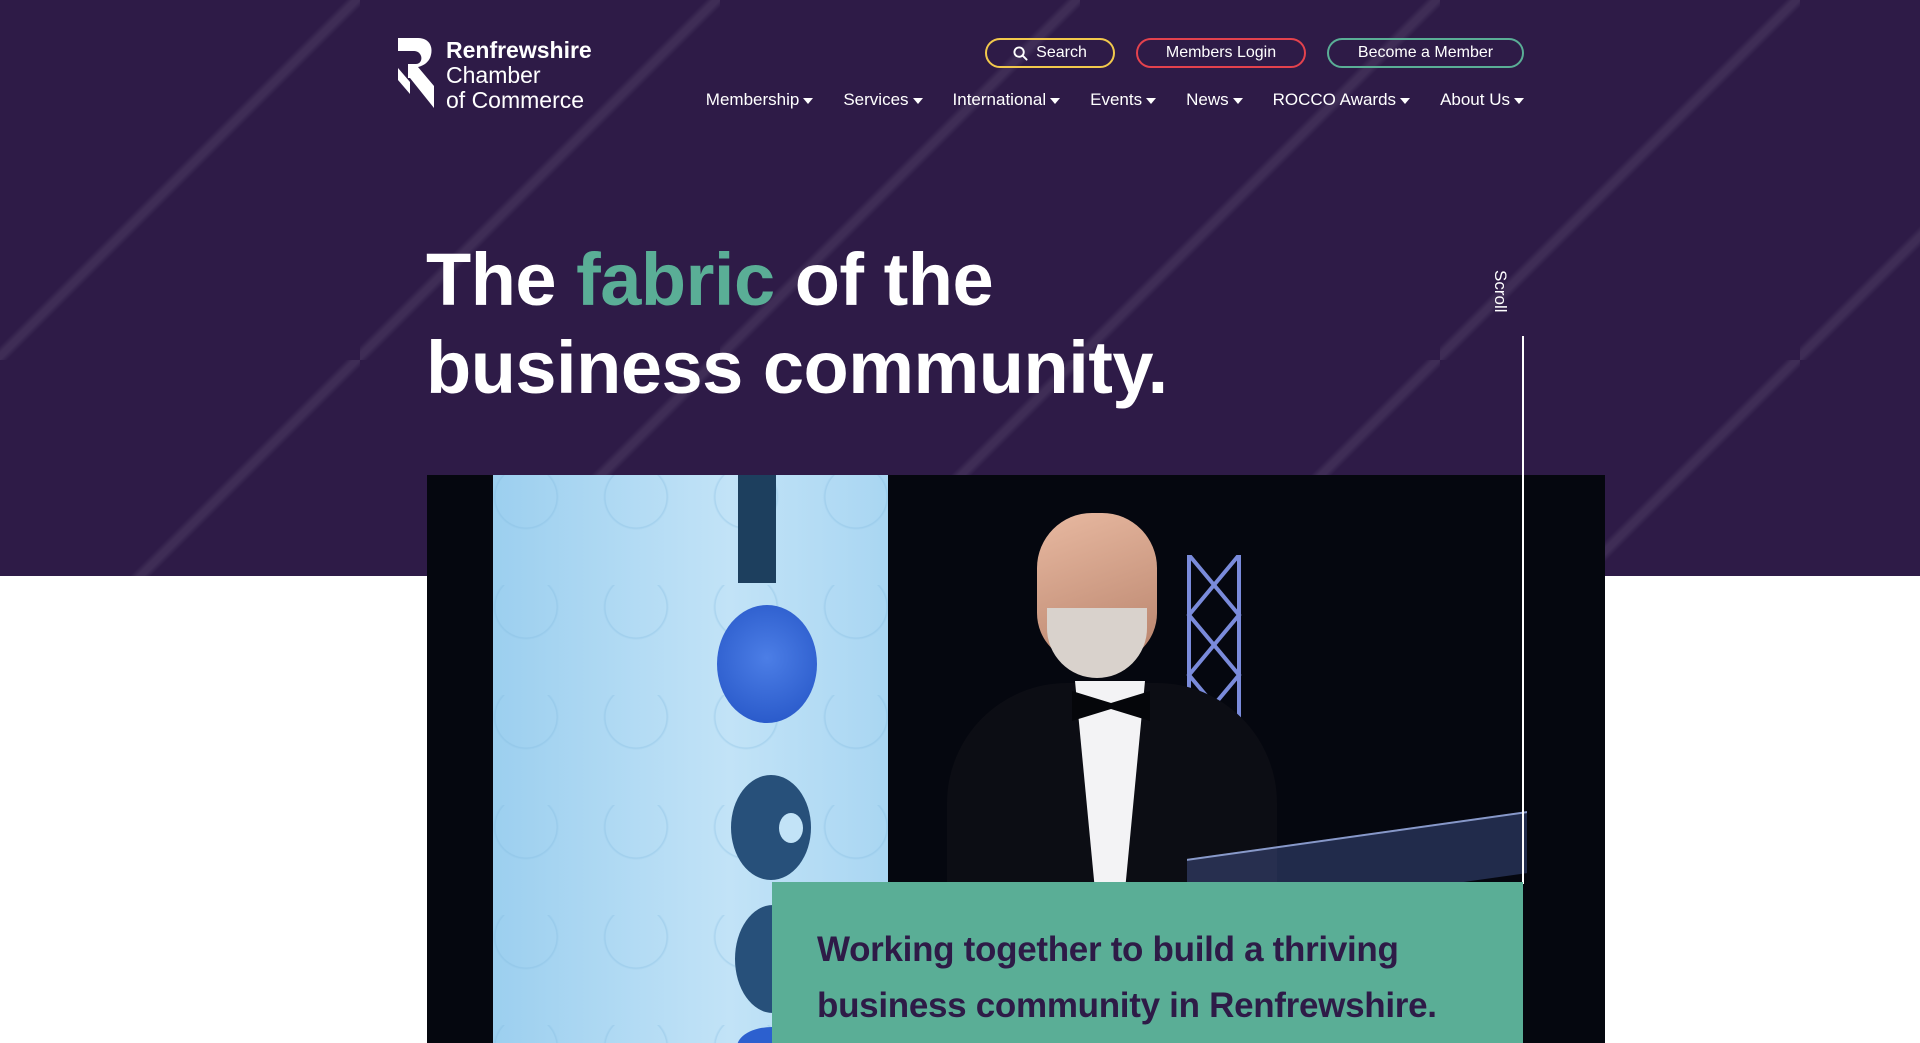  I want to click on header-actions: Search Members Login Become a Member, so click(1254, 53).